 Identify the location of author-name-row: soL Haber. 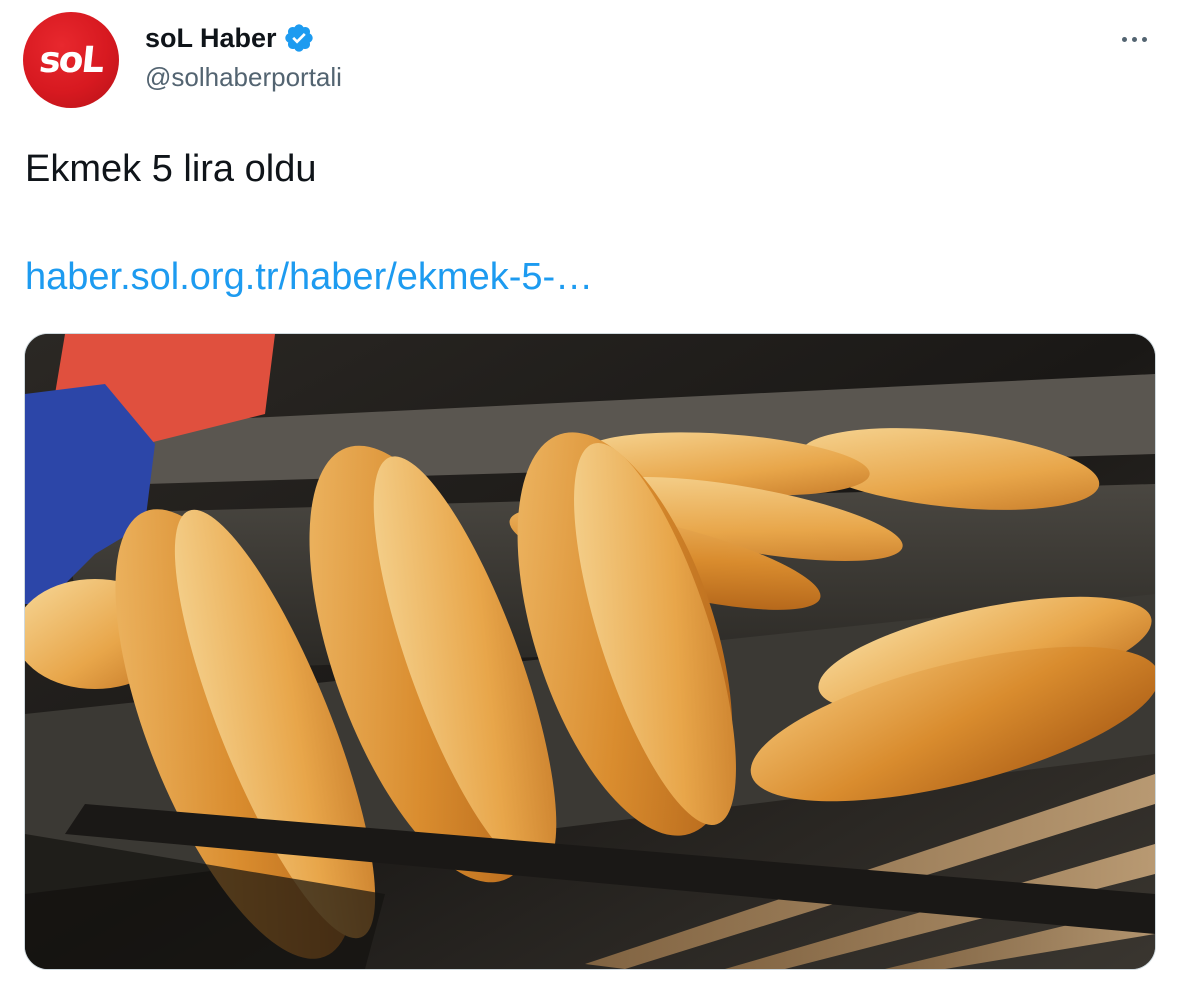
(230, 38).